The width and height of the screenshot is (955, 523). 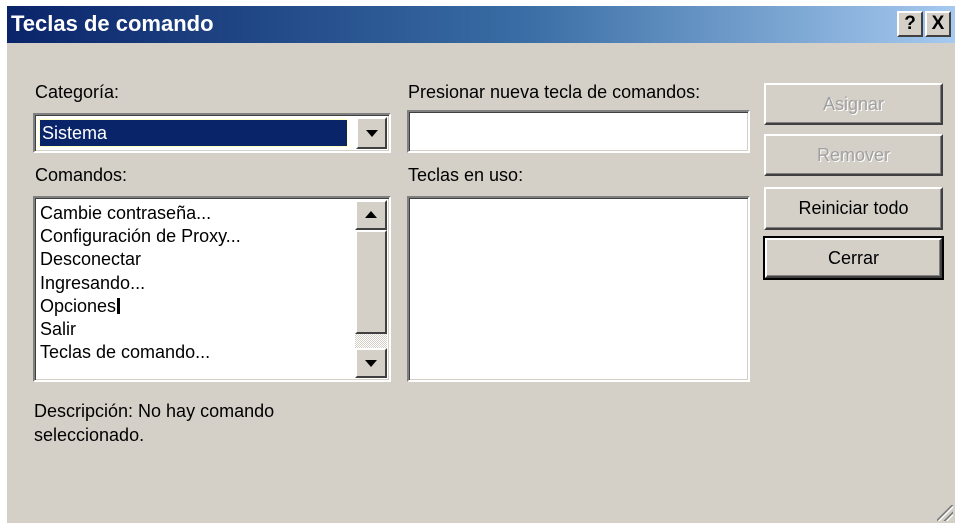 I want to click on command-item-disconnect: Desconectar, so click(x=195, y=259).